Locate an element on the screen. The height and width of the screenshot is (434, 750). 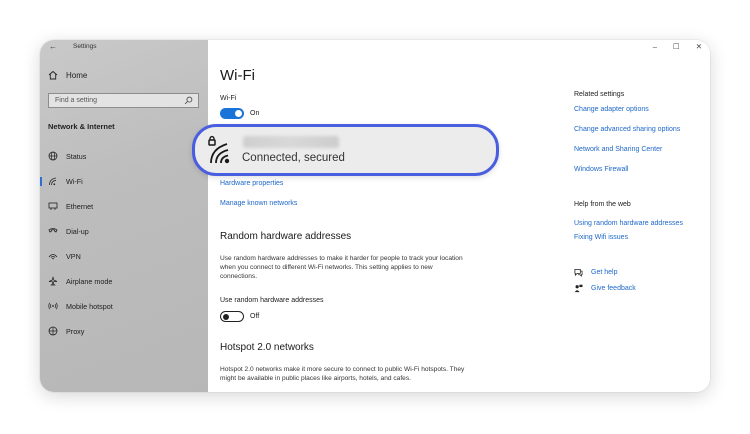
sidebar-item-label: Status is located at coordinates (76, 156).